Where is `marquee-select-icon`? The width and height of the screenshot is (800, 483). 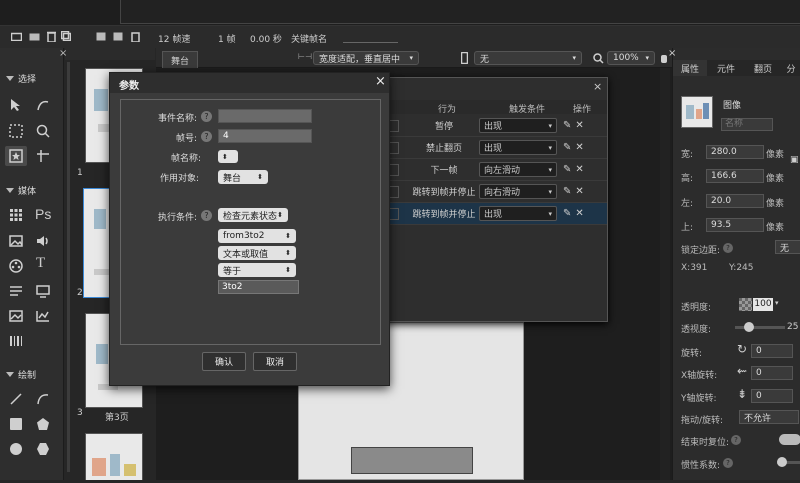
marquee-select-icon is located at coordinates (16, 131).